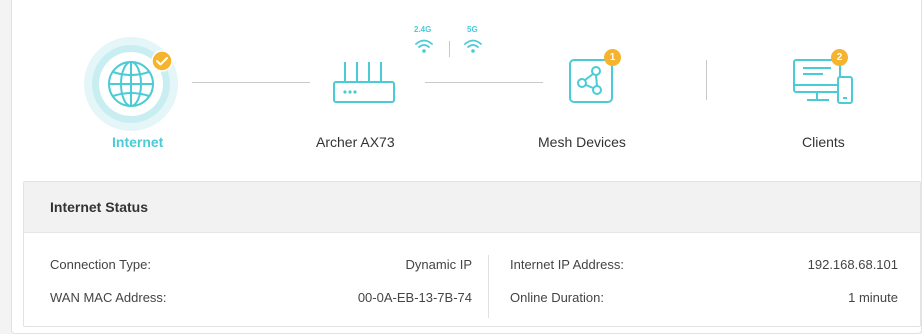 Image resolution: width=922 pixels, height=334 pixels. Describe the element at coordinates (131, 84) in the screenshot. I see `globe-icon` at that location.